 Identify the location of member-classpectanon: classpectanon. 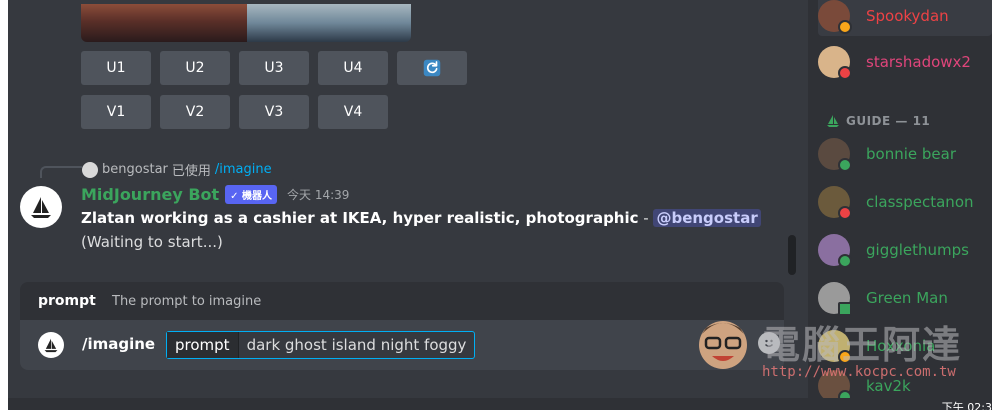
(905, 202).